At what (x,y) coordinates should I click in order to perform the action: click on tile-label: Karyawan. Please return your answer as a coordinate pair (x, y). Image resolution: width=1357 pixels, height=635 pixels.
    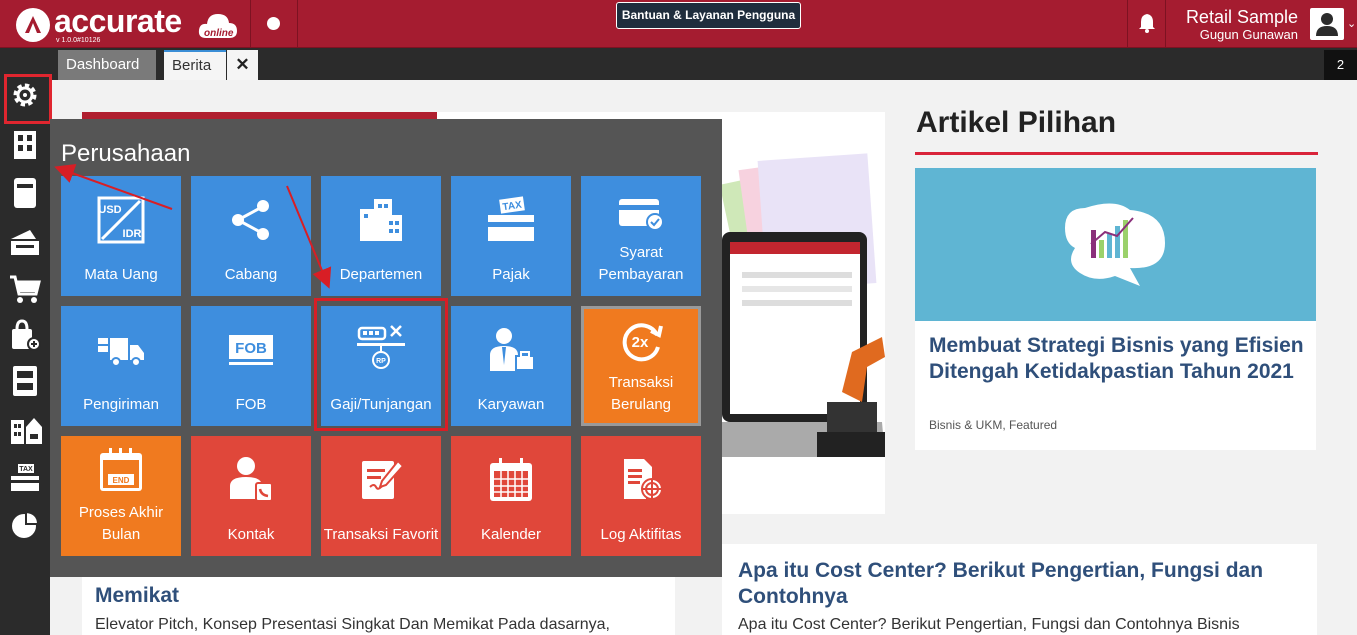
    Looking at the image, I should click on (511, 404).